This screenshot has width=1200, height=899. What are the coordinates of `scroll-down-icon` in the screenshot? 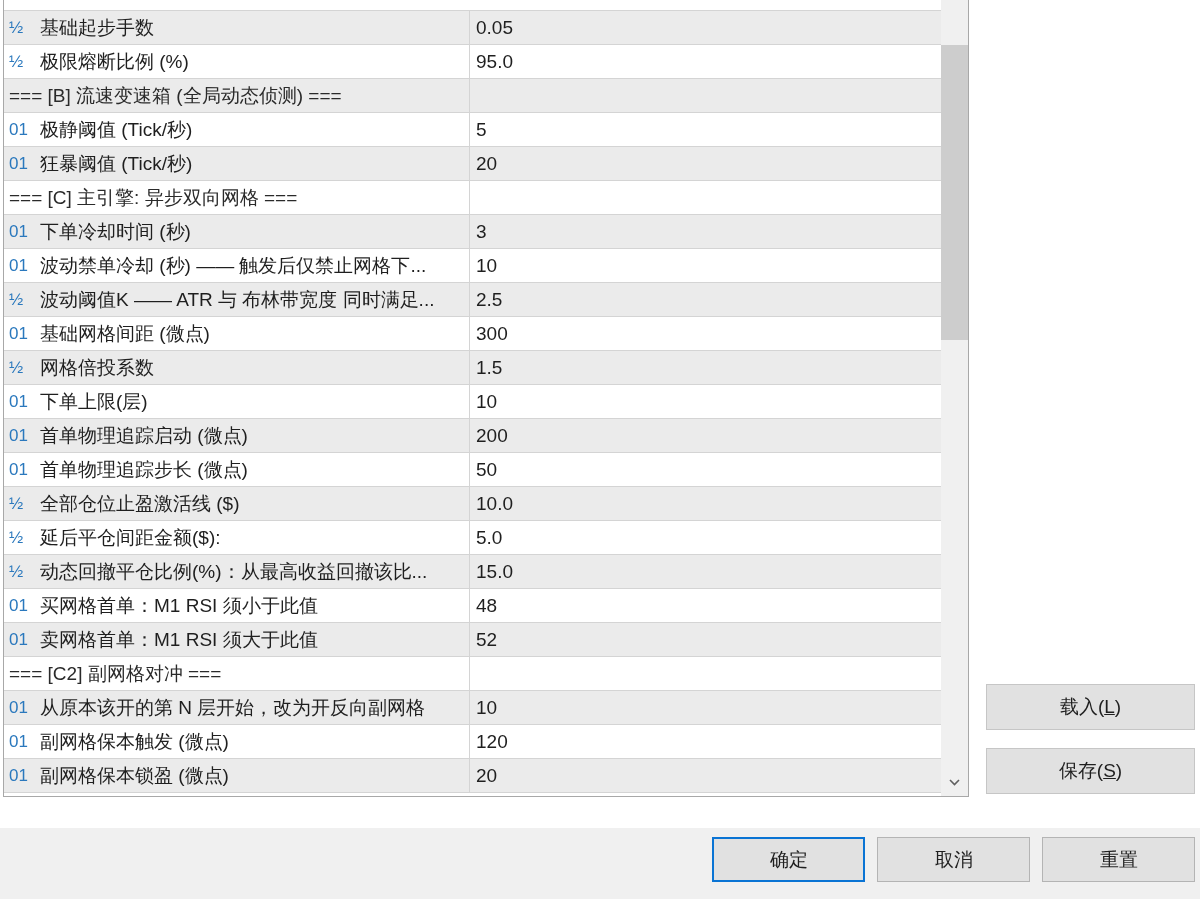 It's located at (954, 782).